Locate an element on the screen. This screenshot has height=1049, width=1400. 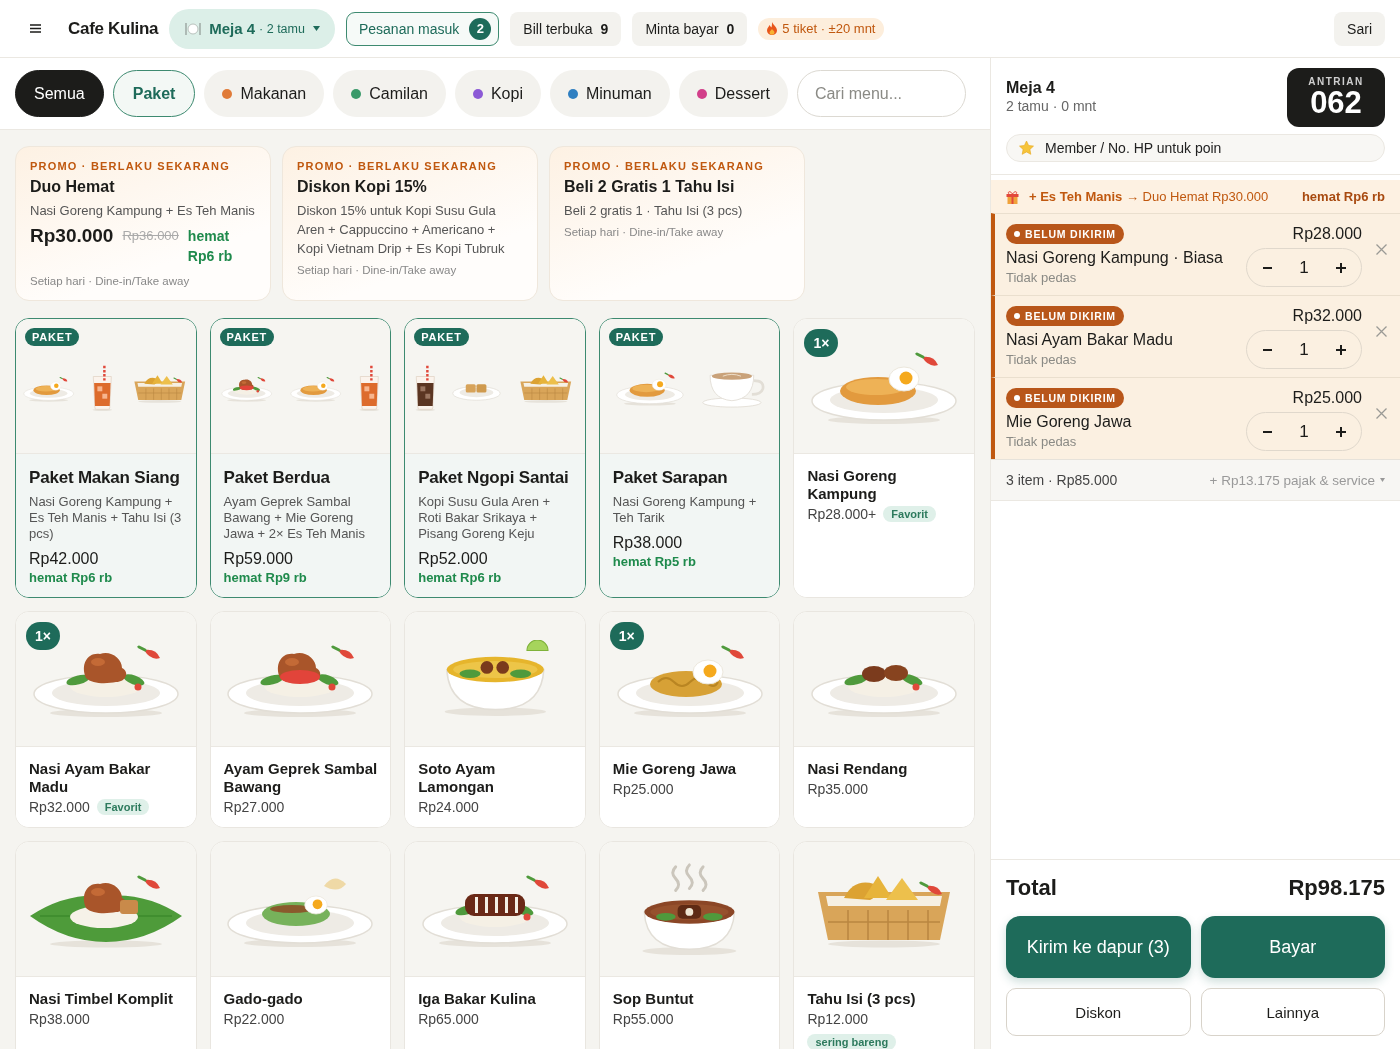
package-card: PAKET Paket Sarapan Nasi Goreng Kampung + Teh Tarik Rp38.000 hemat Rp5 rb is located at coordinates (689, 458).